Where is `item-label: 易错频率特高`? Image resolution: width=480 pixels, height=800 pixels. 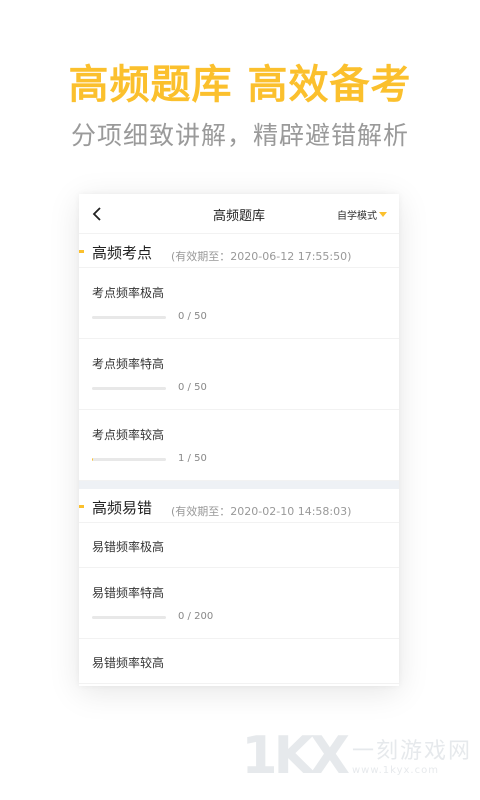 item-label: 易错频率特高 is located at coordinates (128, 593).